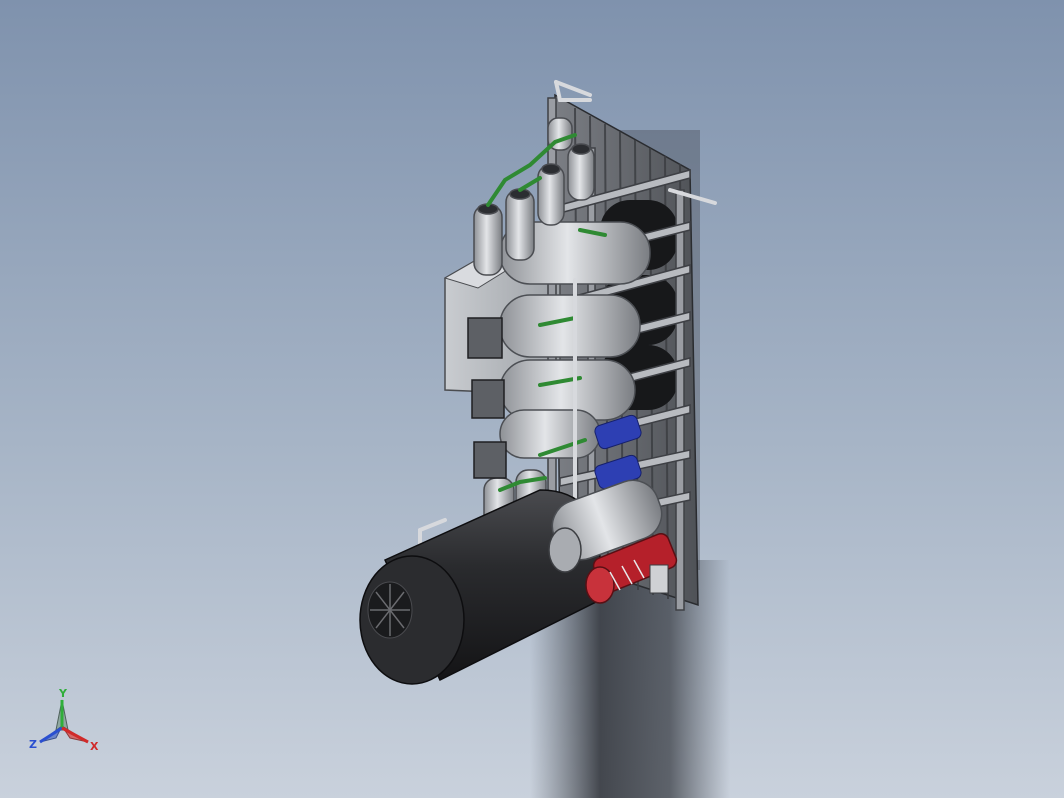 This screenshot has height=798, width=1064. I want to click on valve-actuators, so click(487, 398).